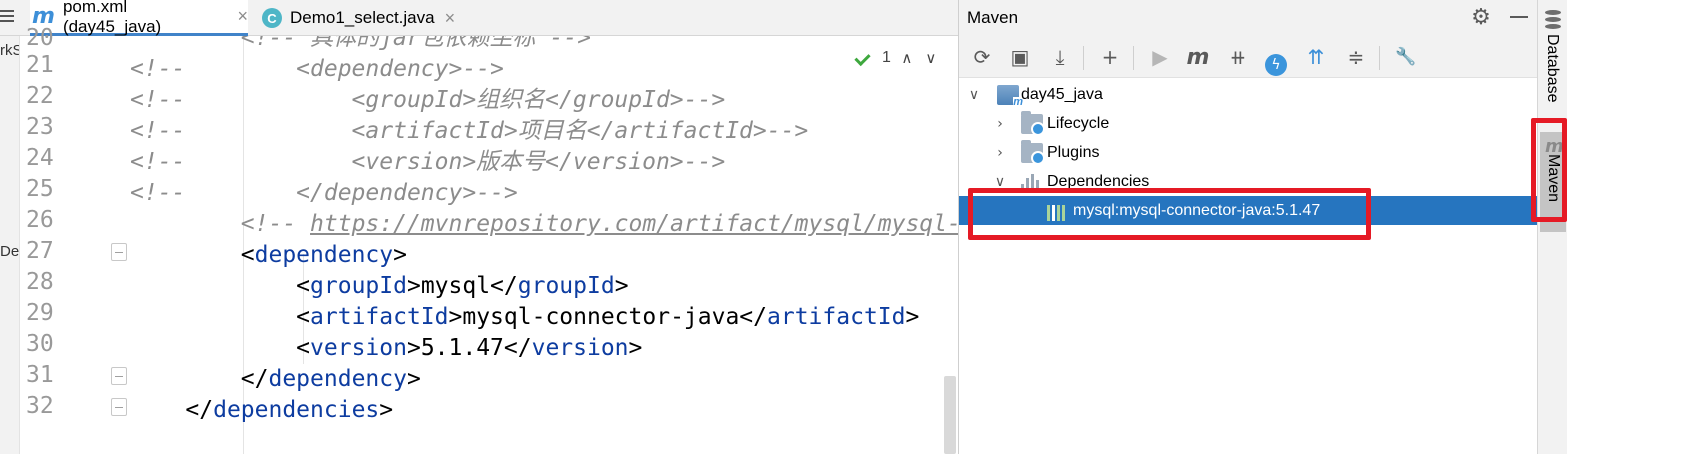 Image resolution: width=1702 pixels, height=454 pixels. I want to click on show-dependencies-icon: ⇈, so click(1316, 57).